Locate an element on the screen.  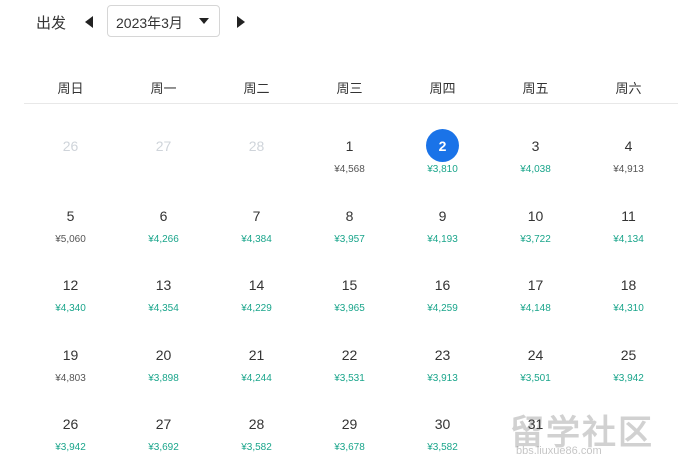
calendar-day: 14 ¥4,229 is located at coordinates (256, 278).